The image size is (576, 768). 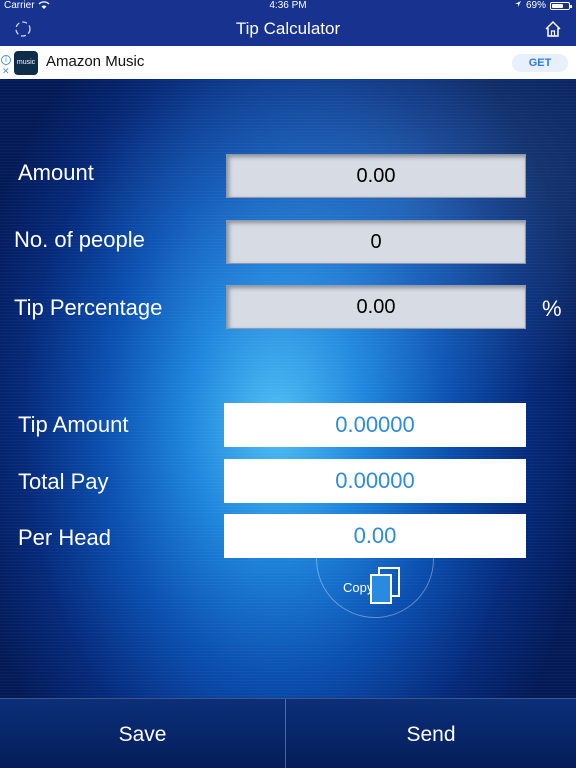 I want to click on people-input: 0, so click(x=376, y=242).